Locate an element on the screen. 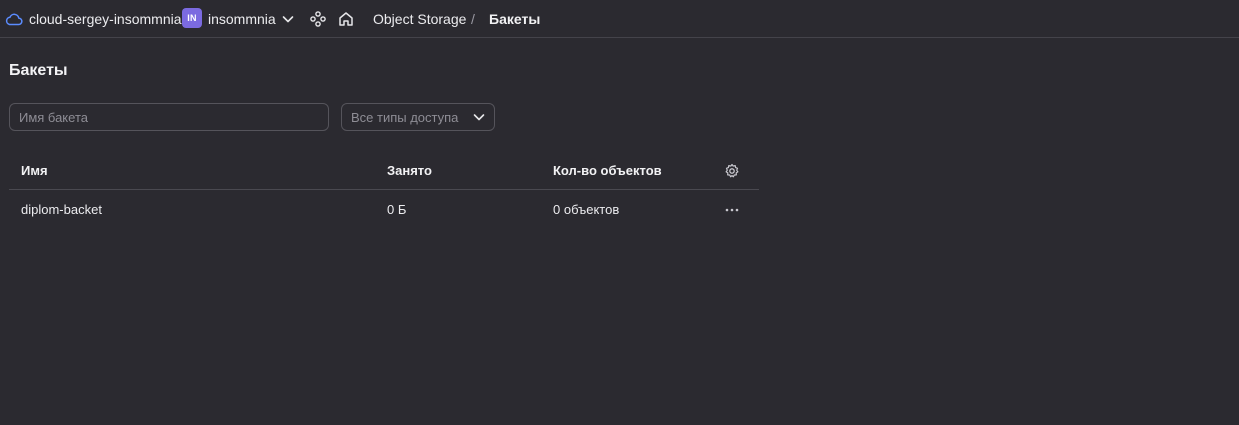 Image resolution: width=1239 pixels, height=425 pixels. bucket-size-cell: 0 Б is located at coordinates (397, 209).